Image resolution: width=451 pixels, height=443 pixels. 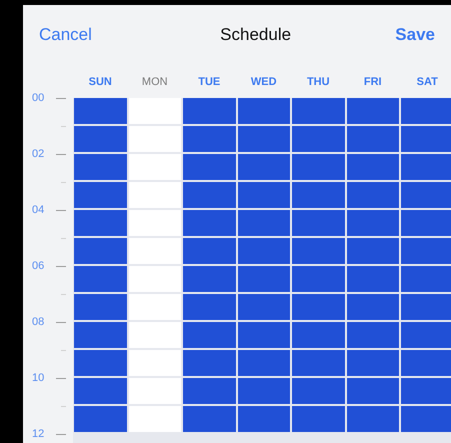 I want to click on hour-label: 06, so click(x=38, y=266).